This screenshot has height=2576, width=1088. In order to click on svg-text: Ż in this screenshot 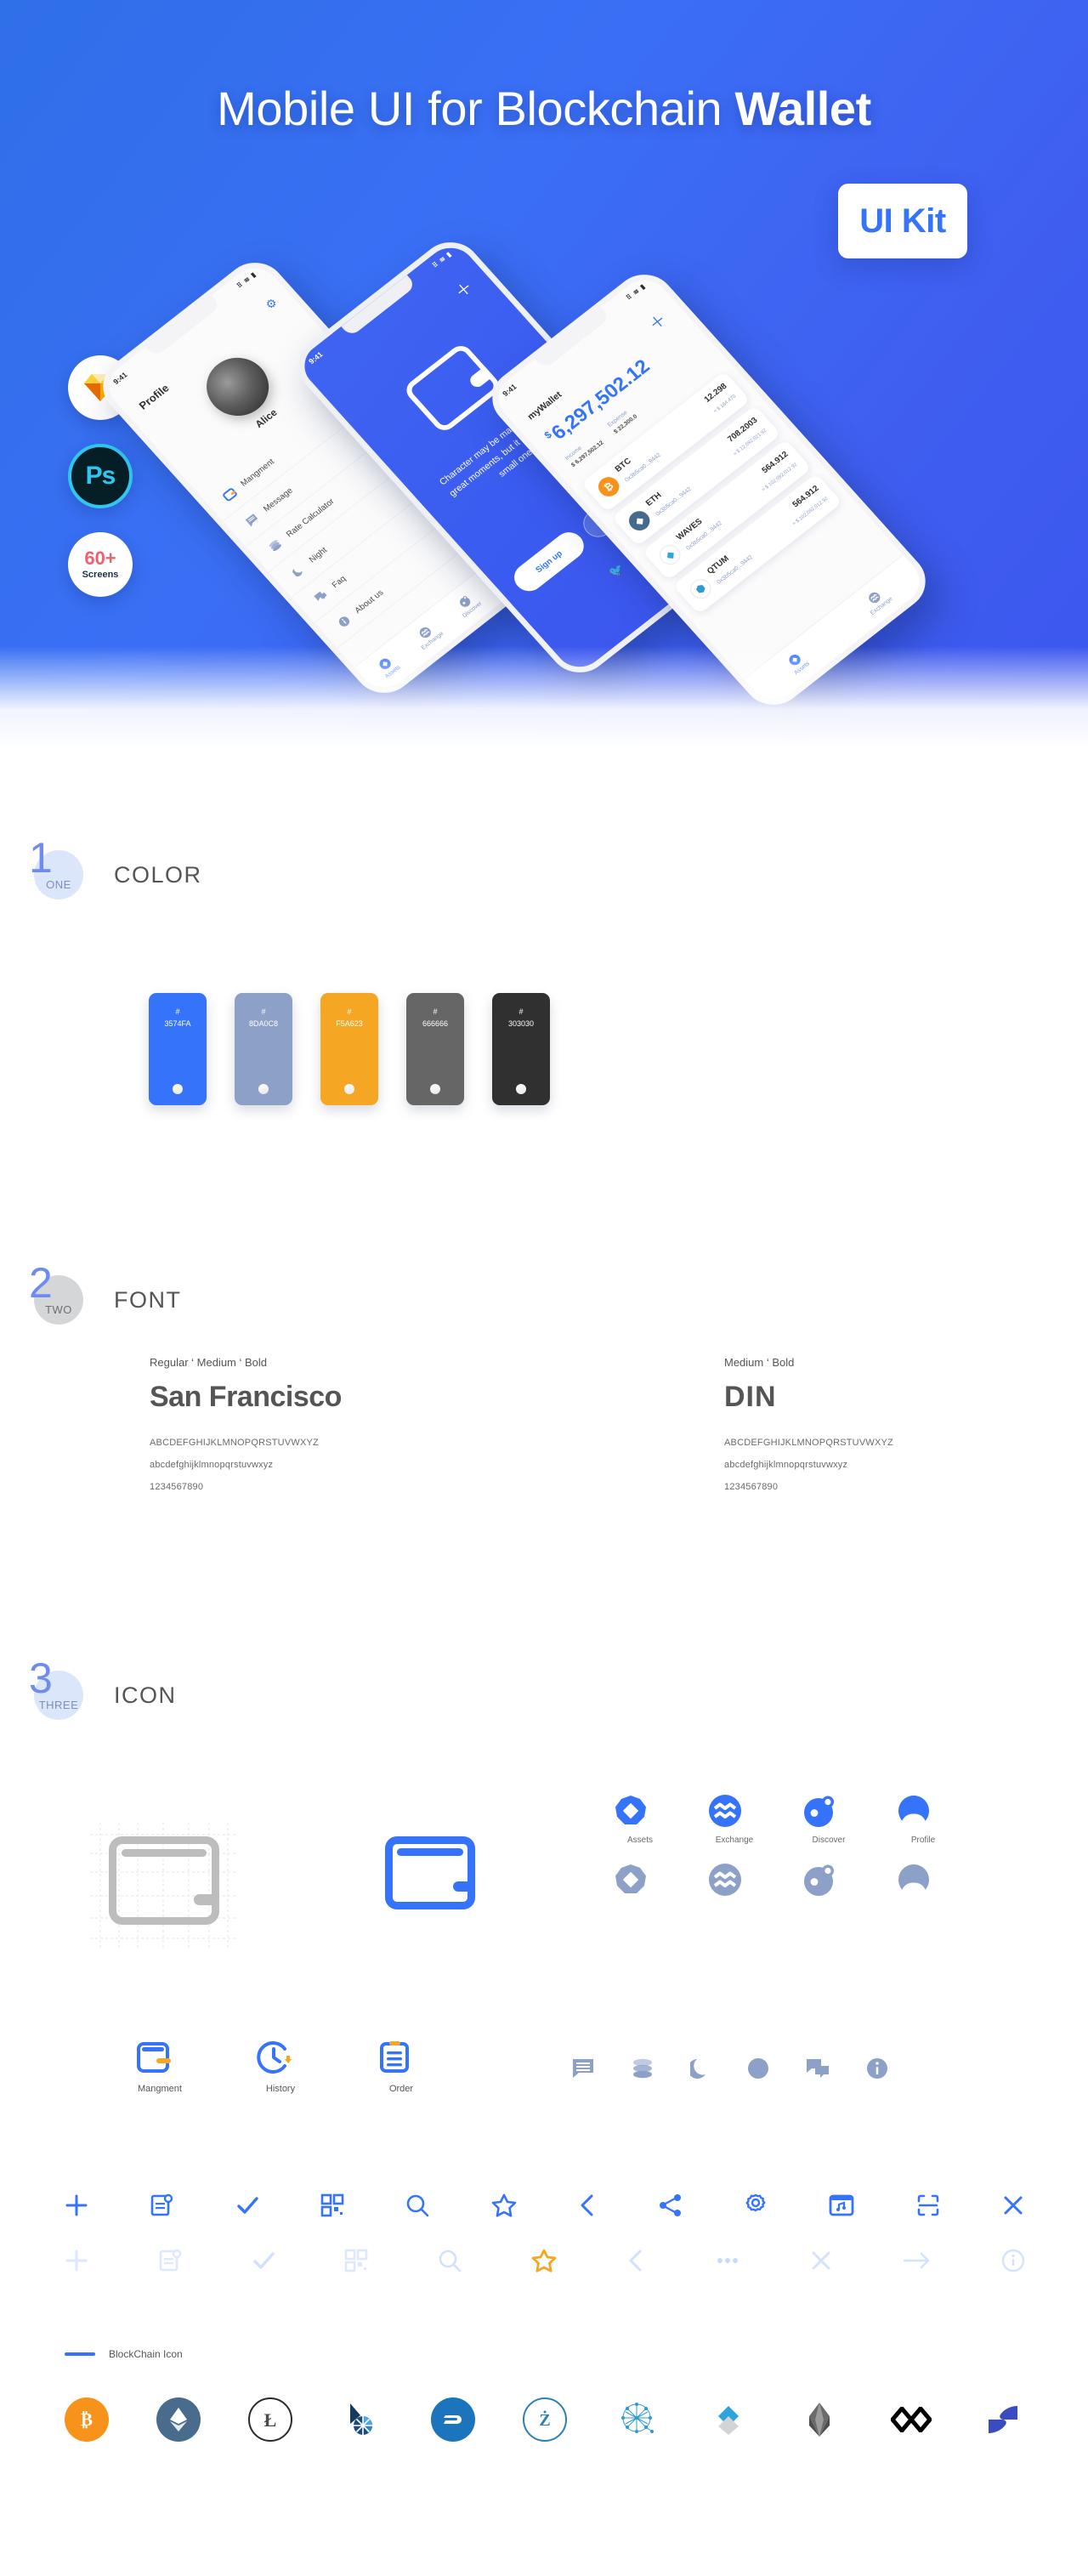, I will do `click(544, 2419)`.